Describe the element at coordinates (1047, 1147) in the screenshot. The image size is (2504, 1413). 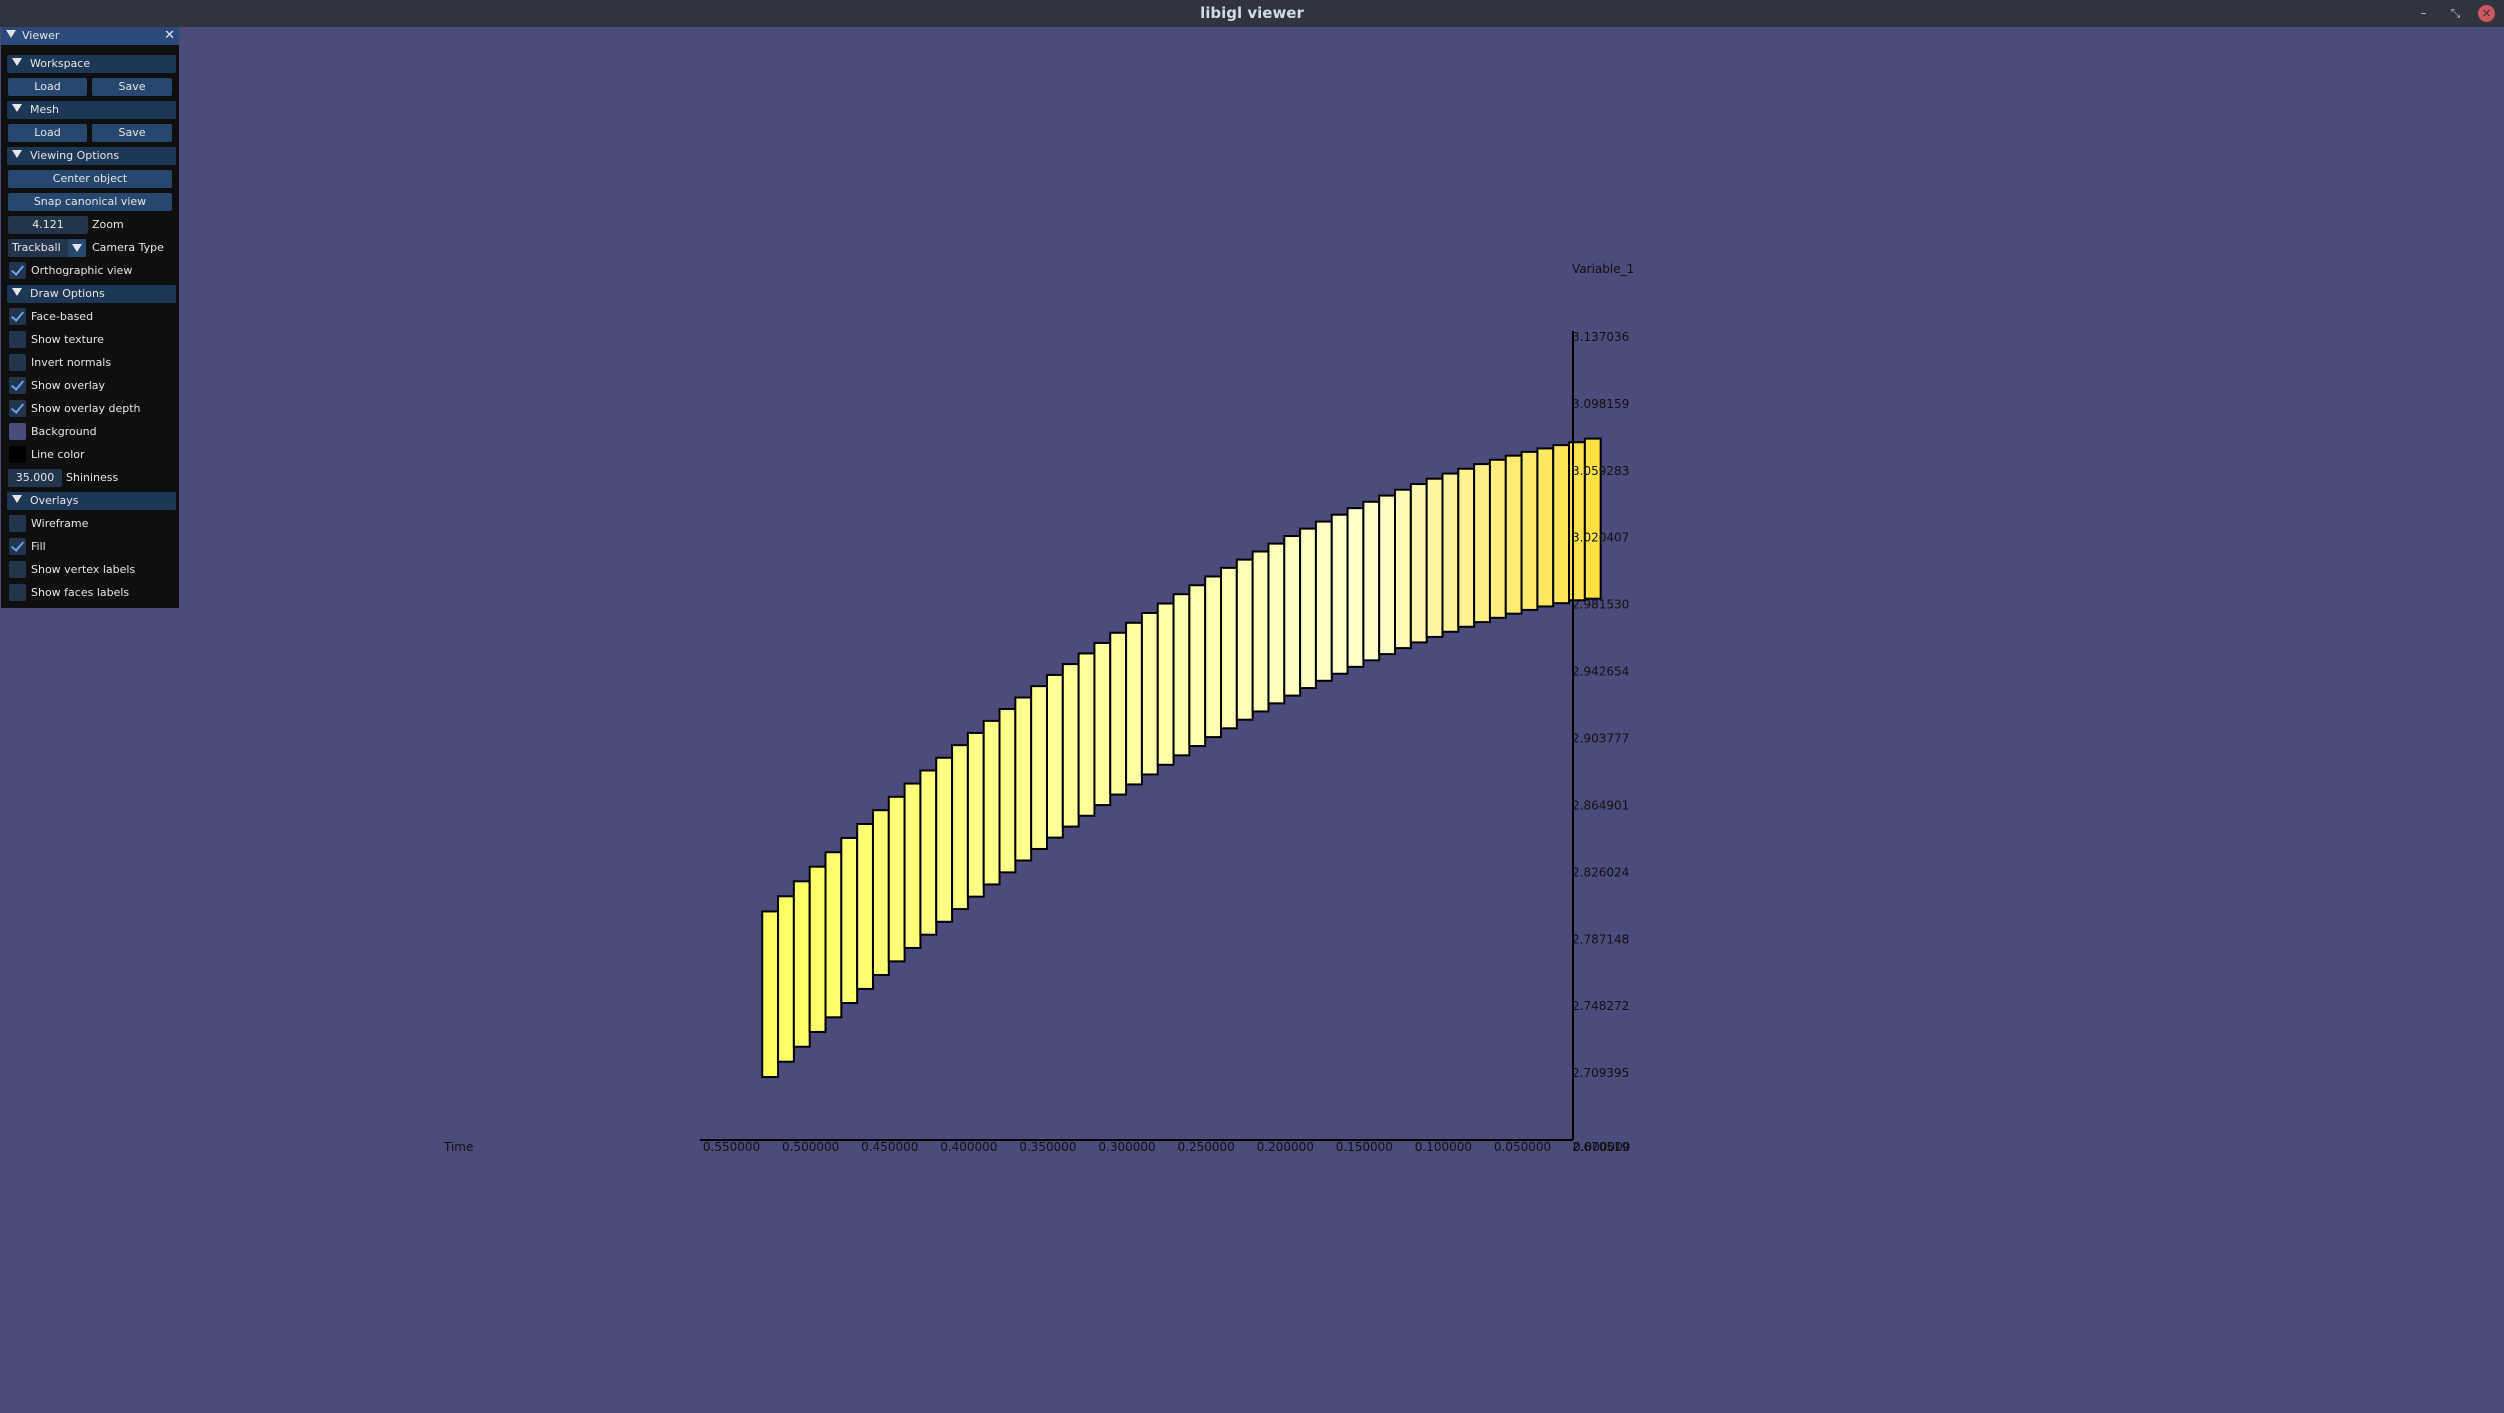
I see `x-tick-label: 0.350000` at that location.